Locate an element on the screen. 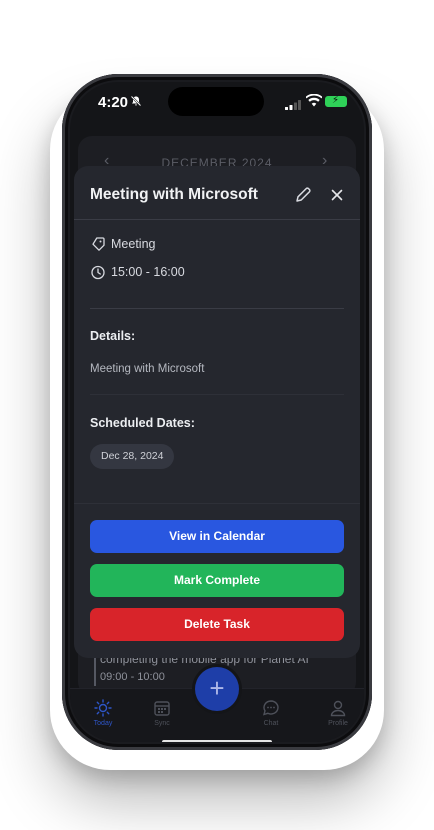 This screenshot has width=434, height=830. time-range: 15:00 - 16:00 is located at coordinates (148, 272).